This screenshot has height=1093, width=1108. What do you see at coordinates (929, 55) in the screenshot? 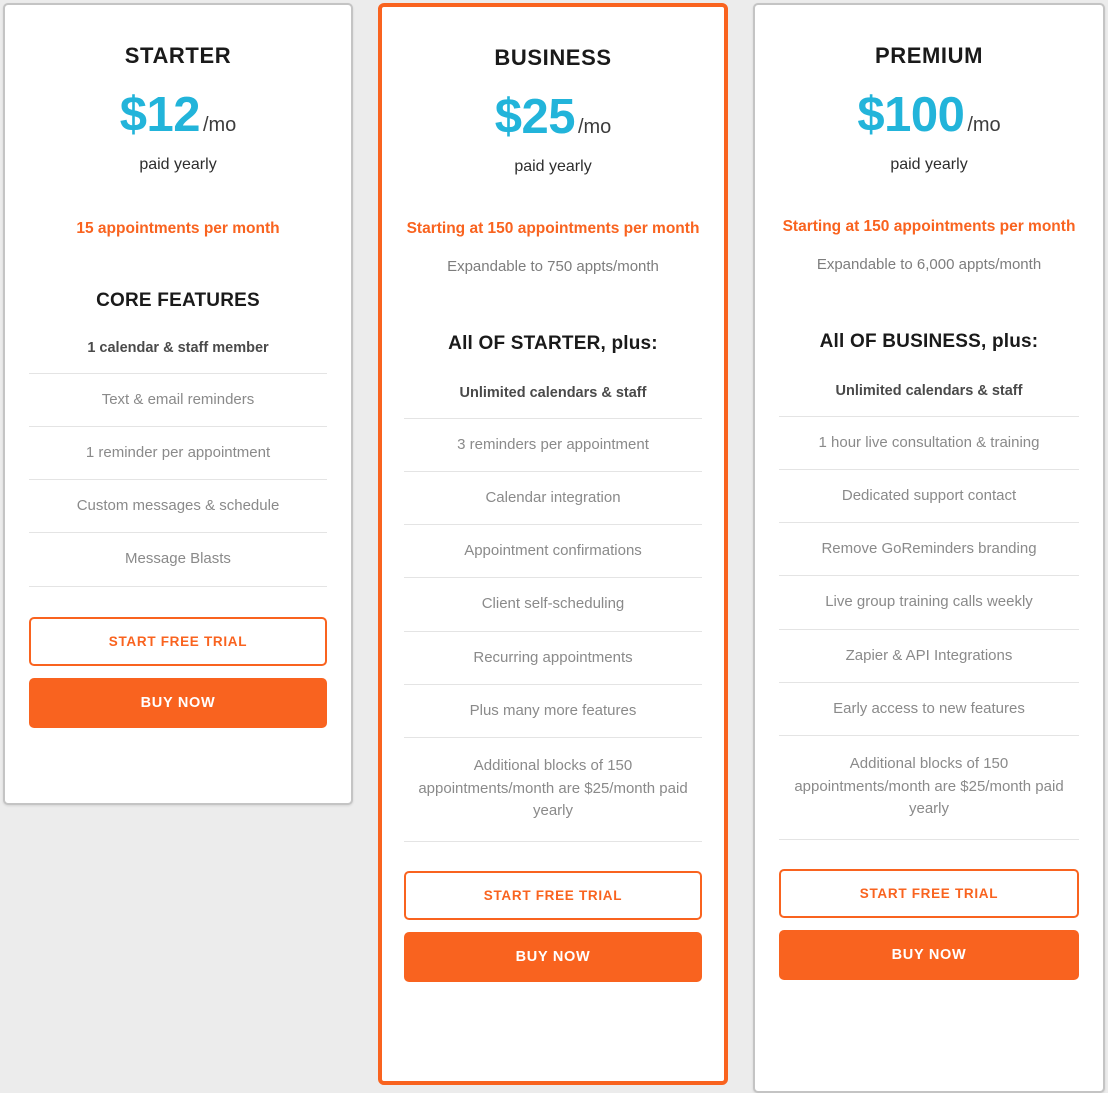
I see `plan-name-premium: PREMIUM` at bounding box center [929, 55].